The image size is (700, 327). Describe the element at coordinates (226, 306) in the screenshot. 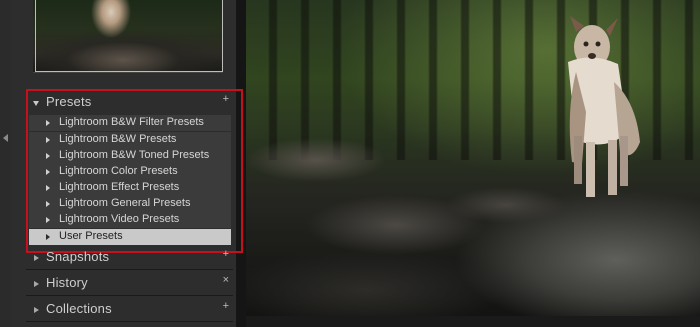

I see `add-collection-icon: +` at that location.